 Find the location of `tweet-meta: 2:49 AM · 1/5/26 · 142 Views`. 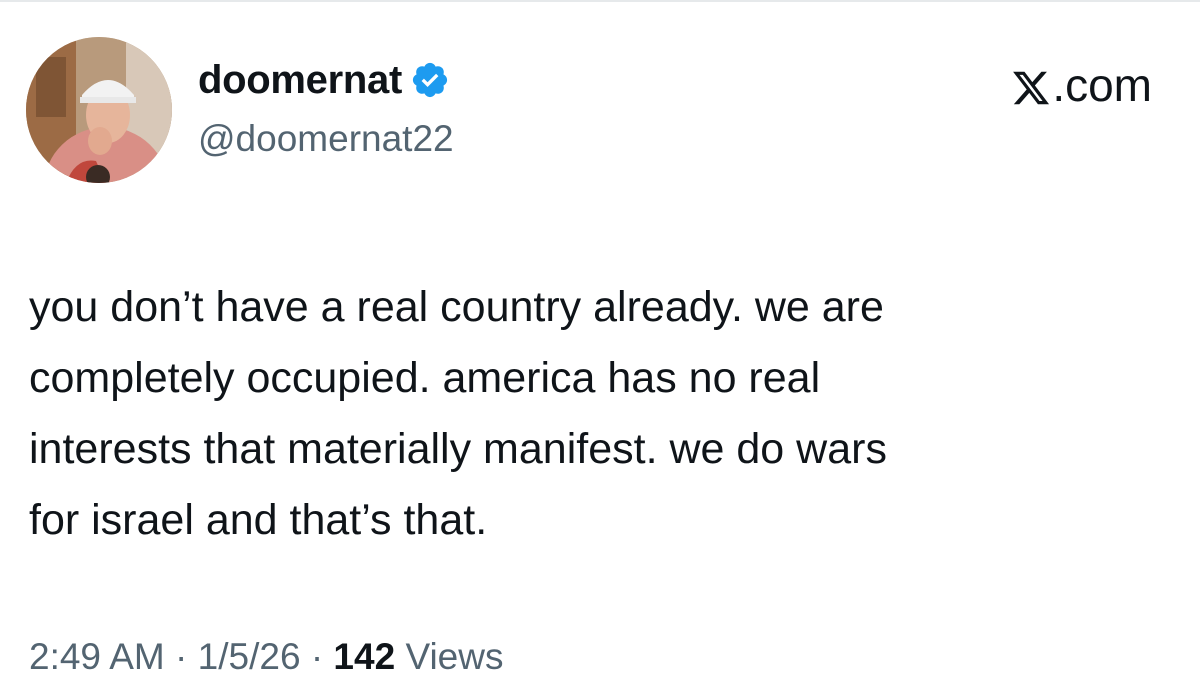

tweet-meta: 2:49 AM · 1/5/26 · 142 Views is located at coordinates (266, 657).